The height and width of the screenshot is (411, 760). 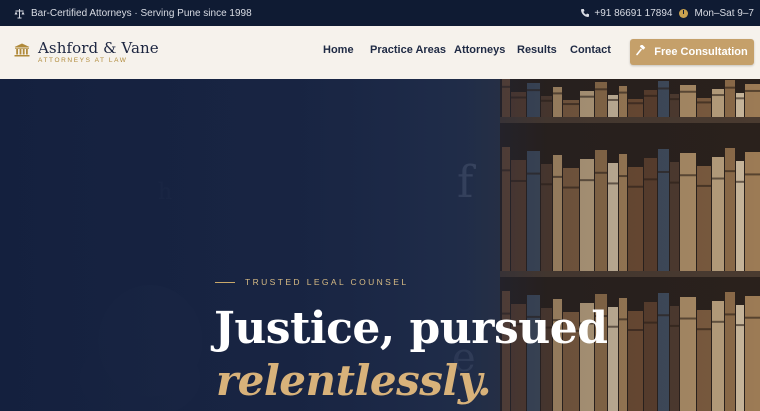 I want to click on hero-headline: Justice, pursued, so click(x=411, y=328).